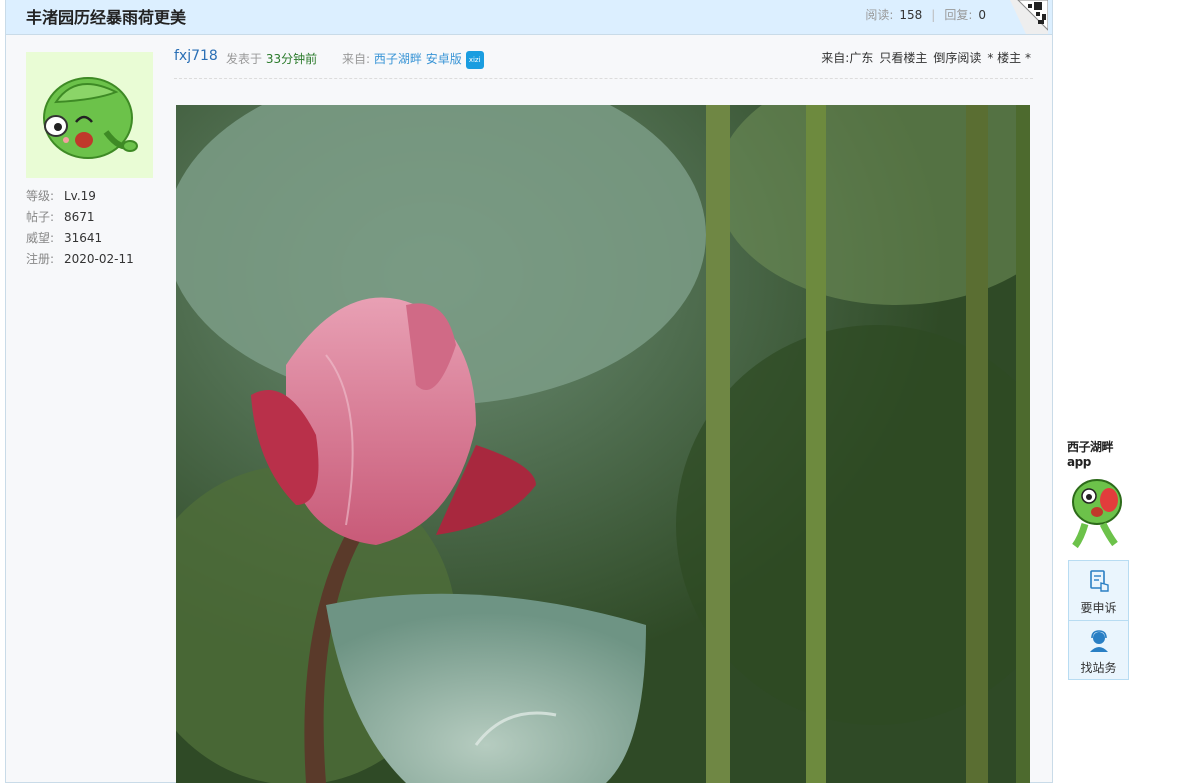 The image size is (1199, 783). What do you see at coordinates (958, 15) in the screenshot?
I see `reply-label: 回复:` at bounding box center [958, 15].